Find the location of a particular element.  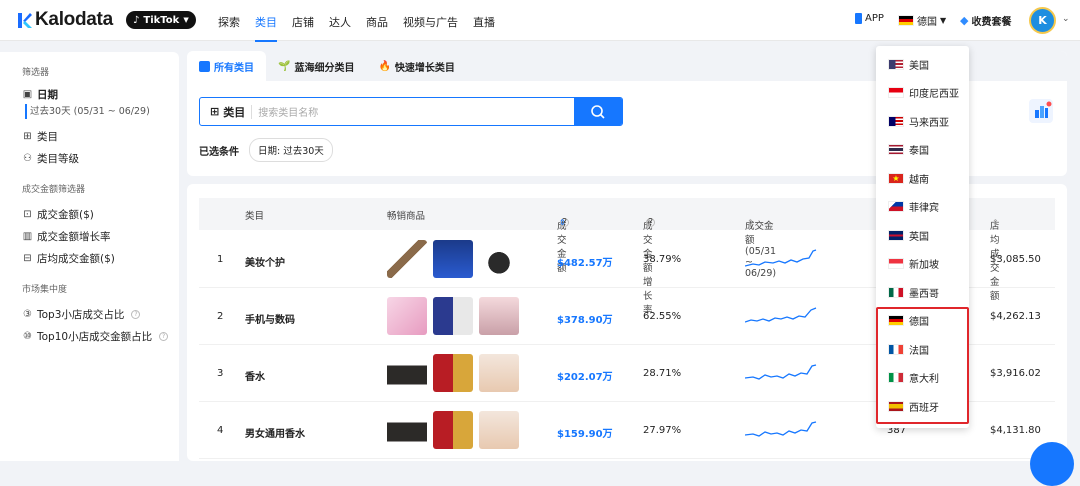

gmv-filter-label: 成交金额($) is located at coordinates (65, 214).